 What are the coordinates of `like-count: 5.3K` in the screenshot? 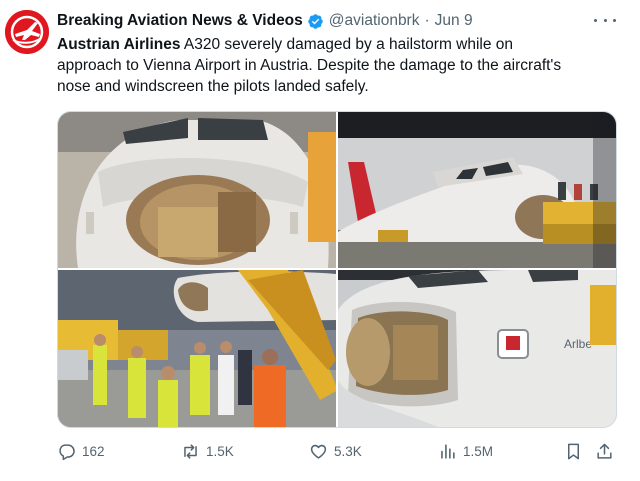 It's located at (348, 451).